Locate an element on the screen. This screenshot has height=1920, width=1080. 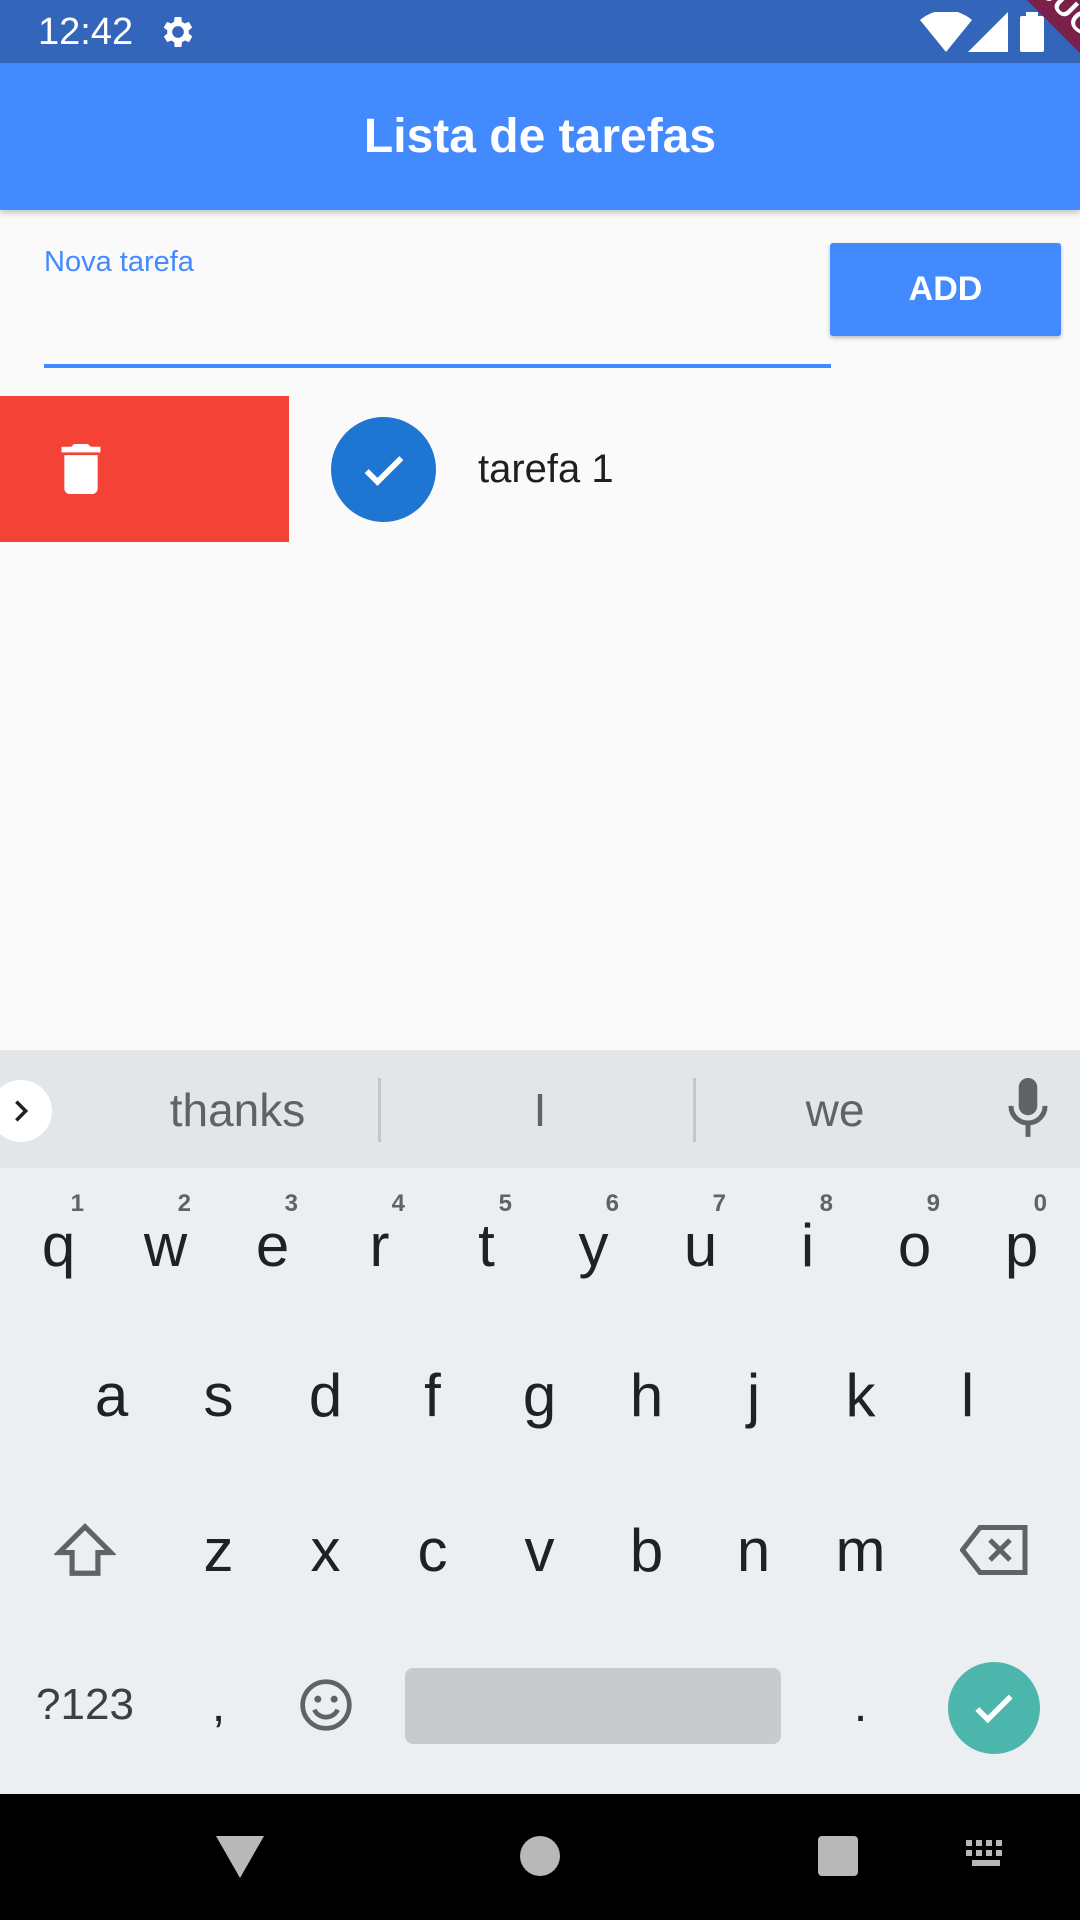
key-k: k is located at coordinates (860, 1395).